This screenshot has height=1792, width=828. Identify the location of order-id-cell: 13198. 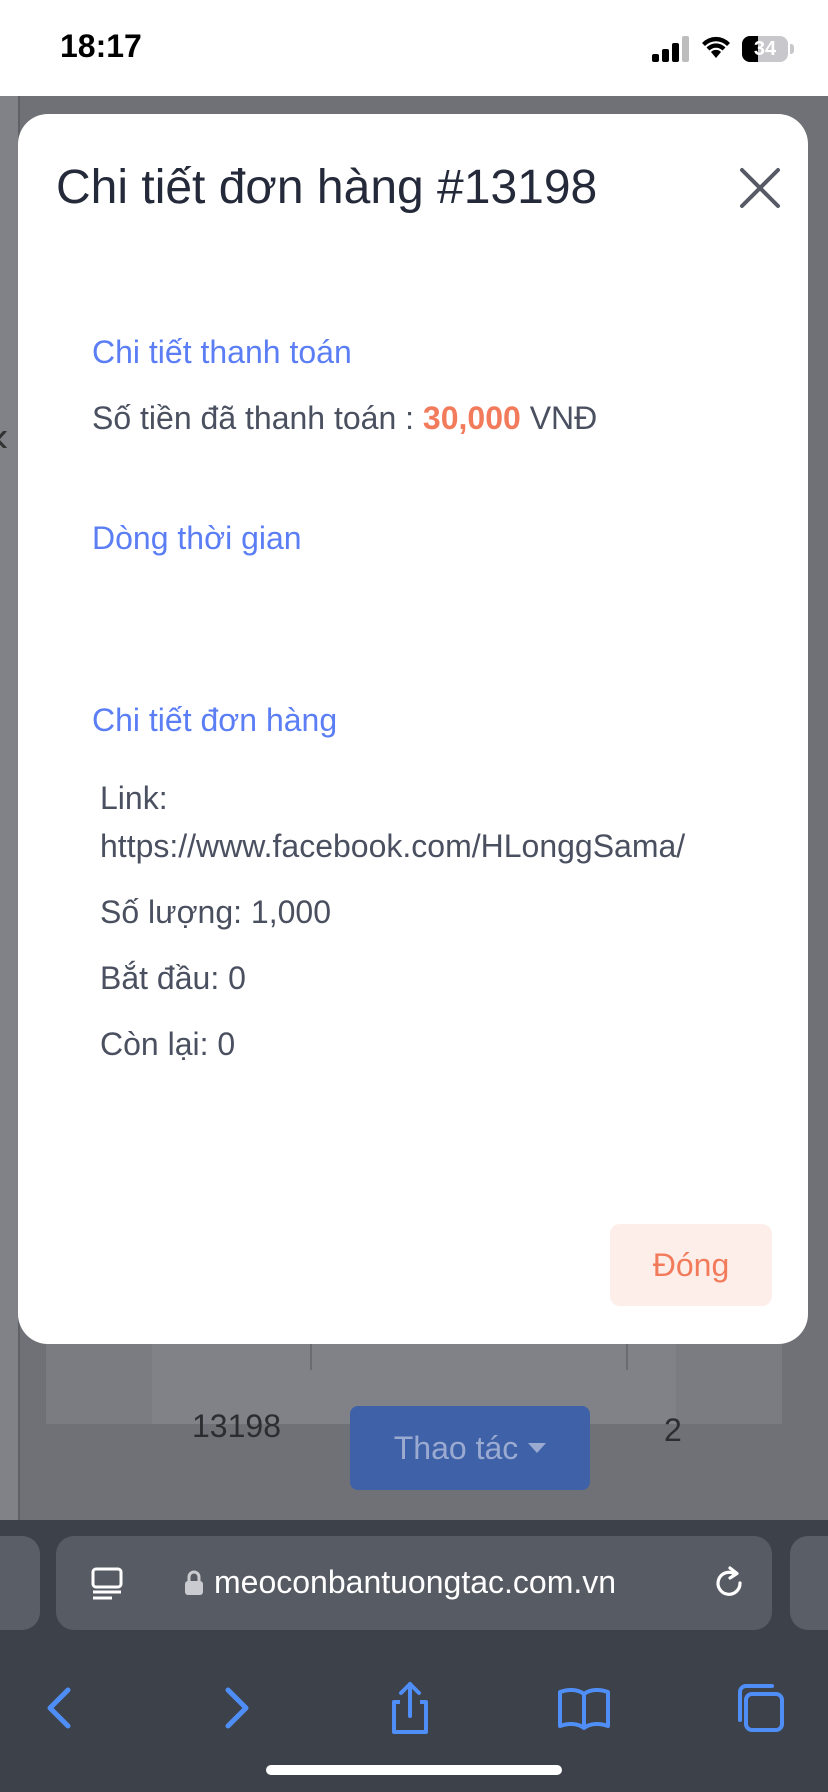
(236, 1426).